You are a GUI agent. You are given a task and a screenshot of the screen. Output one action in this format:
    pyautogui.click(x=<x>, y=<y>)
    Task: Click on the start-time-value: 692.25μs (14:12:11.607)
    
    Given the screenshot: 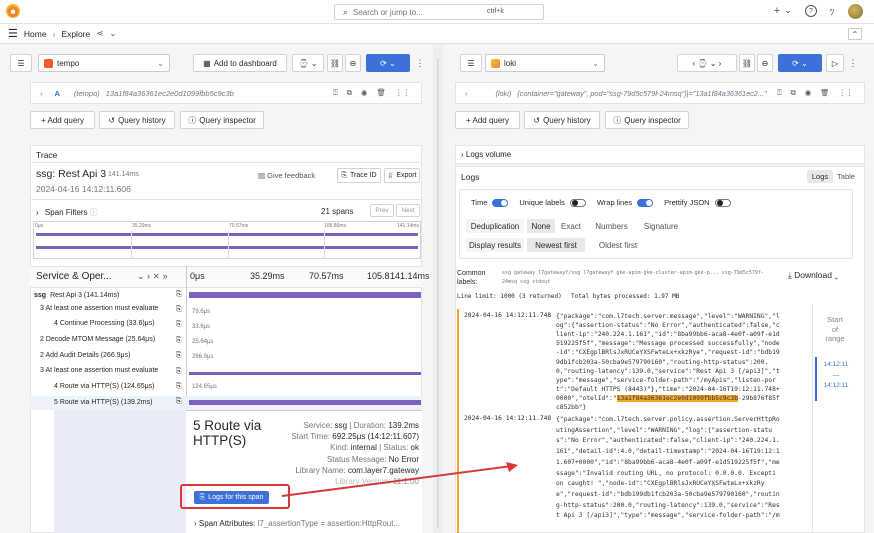 What is the action you would take?
    pyautogui.click(x=375, y=437)
    